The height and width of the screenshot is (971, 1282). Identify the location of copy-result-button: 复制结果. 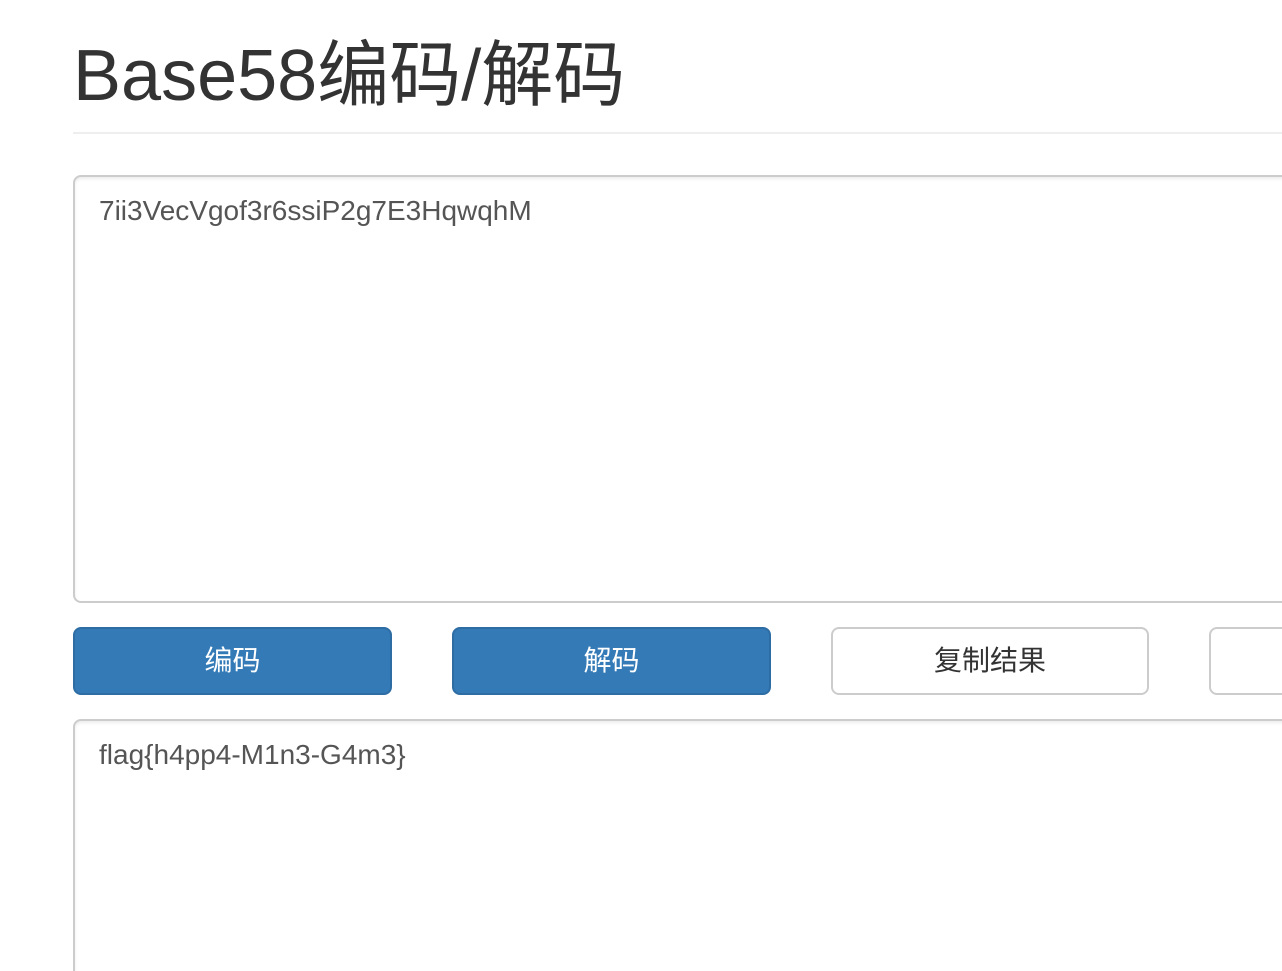
(990, 661).